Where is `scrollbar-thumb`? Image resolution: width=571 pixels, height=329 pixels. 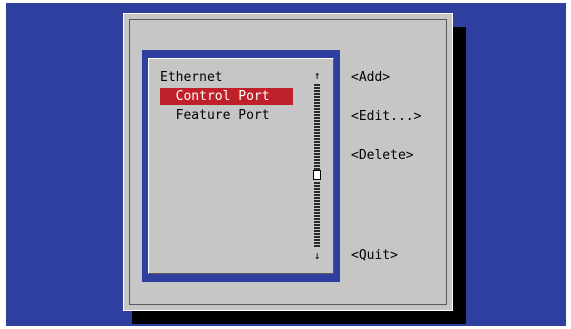 scrollbar-thumb is located at coordinates (317, 175).